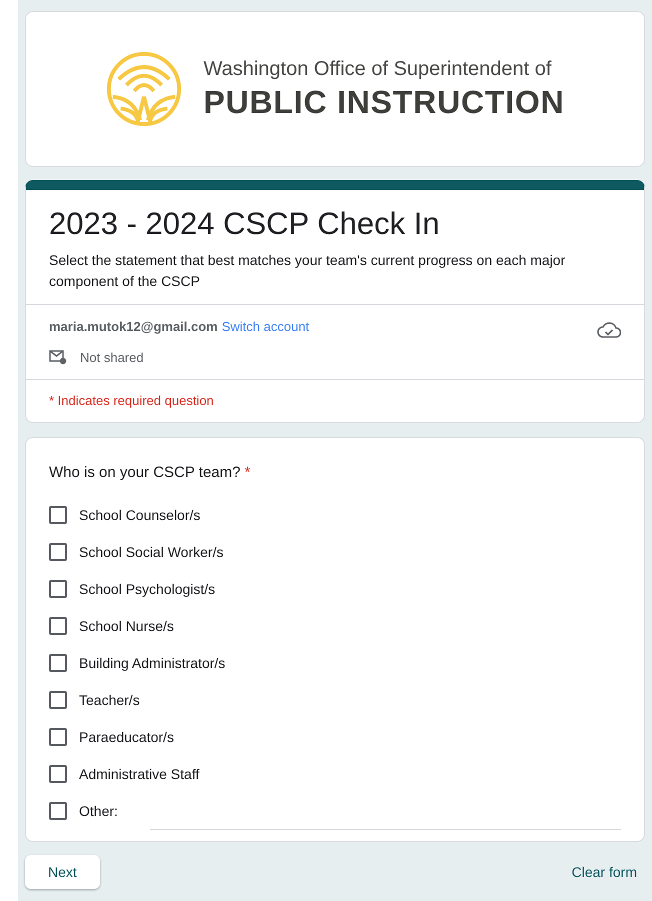 The image size is (652, 901). What do you see at coordinates (152, 663) in the screenshot?
I see `option-label: Building Administrator/s` at bounding box center [152, 663].